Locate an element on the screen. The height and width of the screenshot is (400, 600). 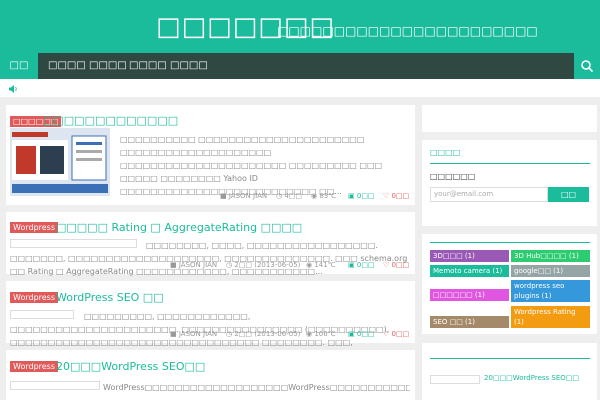
recent-posts-widget is located at coordinates (509, 371).